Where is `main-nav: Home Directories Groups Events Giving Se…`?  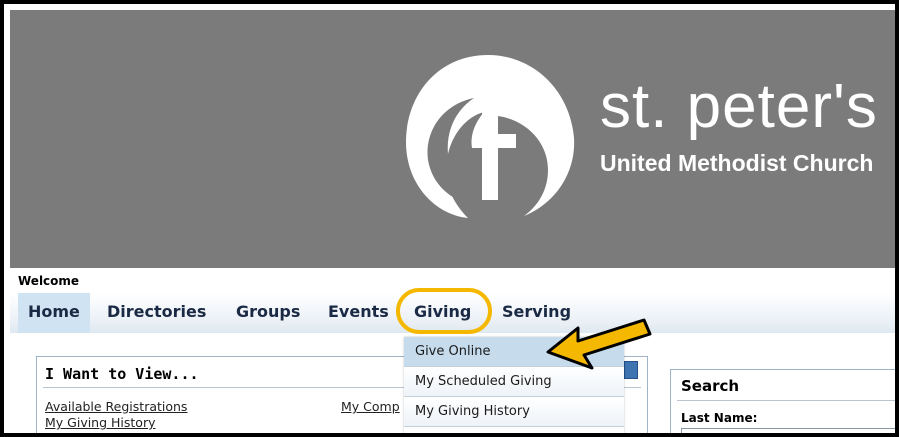
main-nav: Home Directories Groups Events Giving Se… is located at coordinates (452, 313).